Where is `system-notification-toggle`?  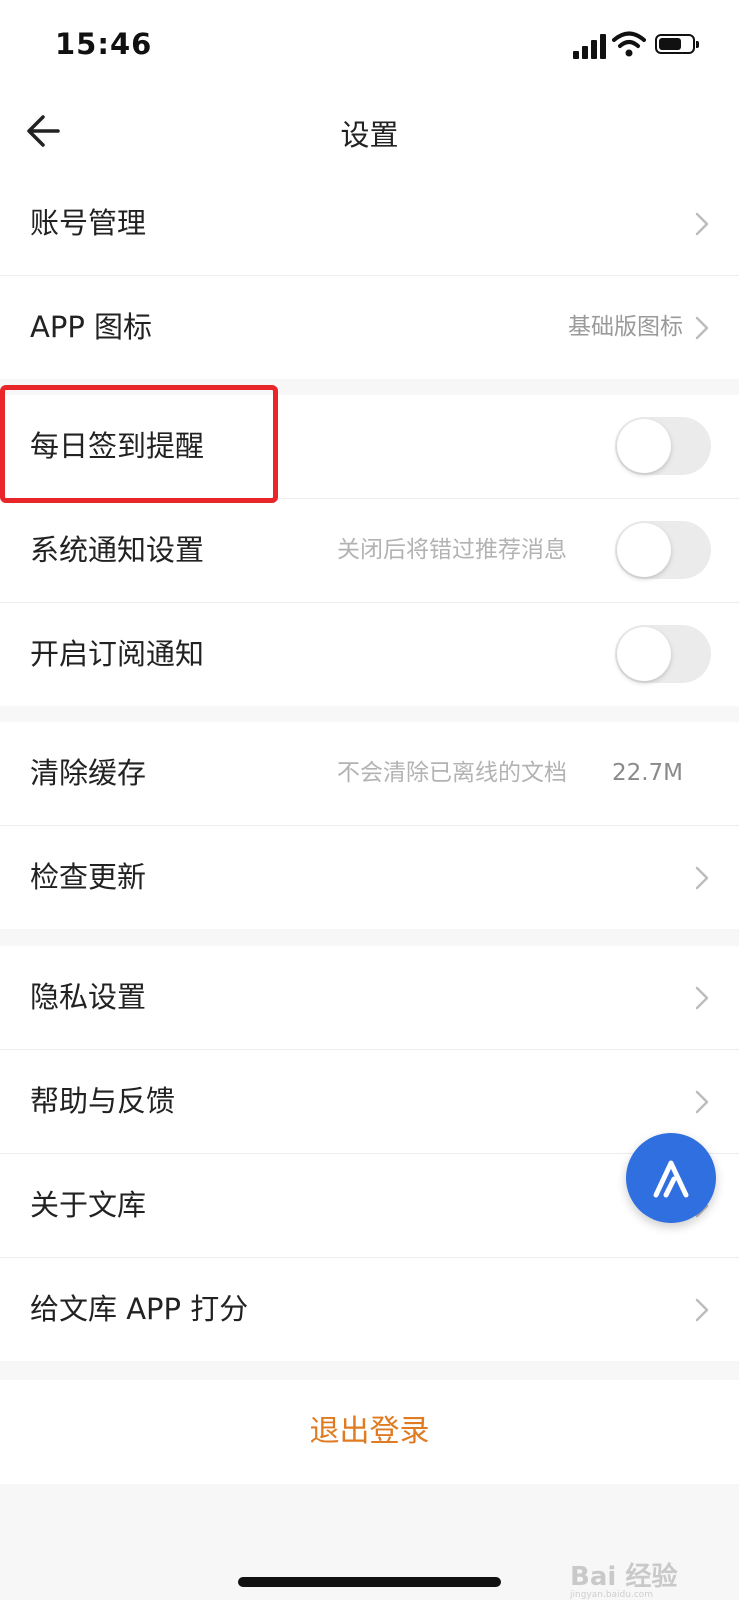
system-notification-toggle is located at coordinates (663, 550).